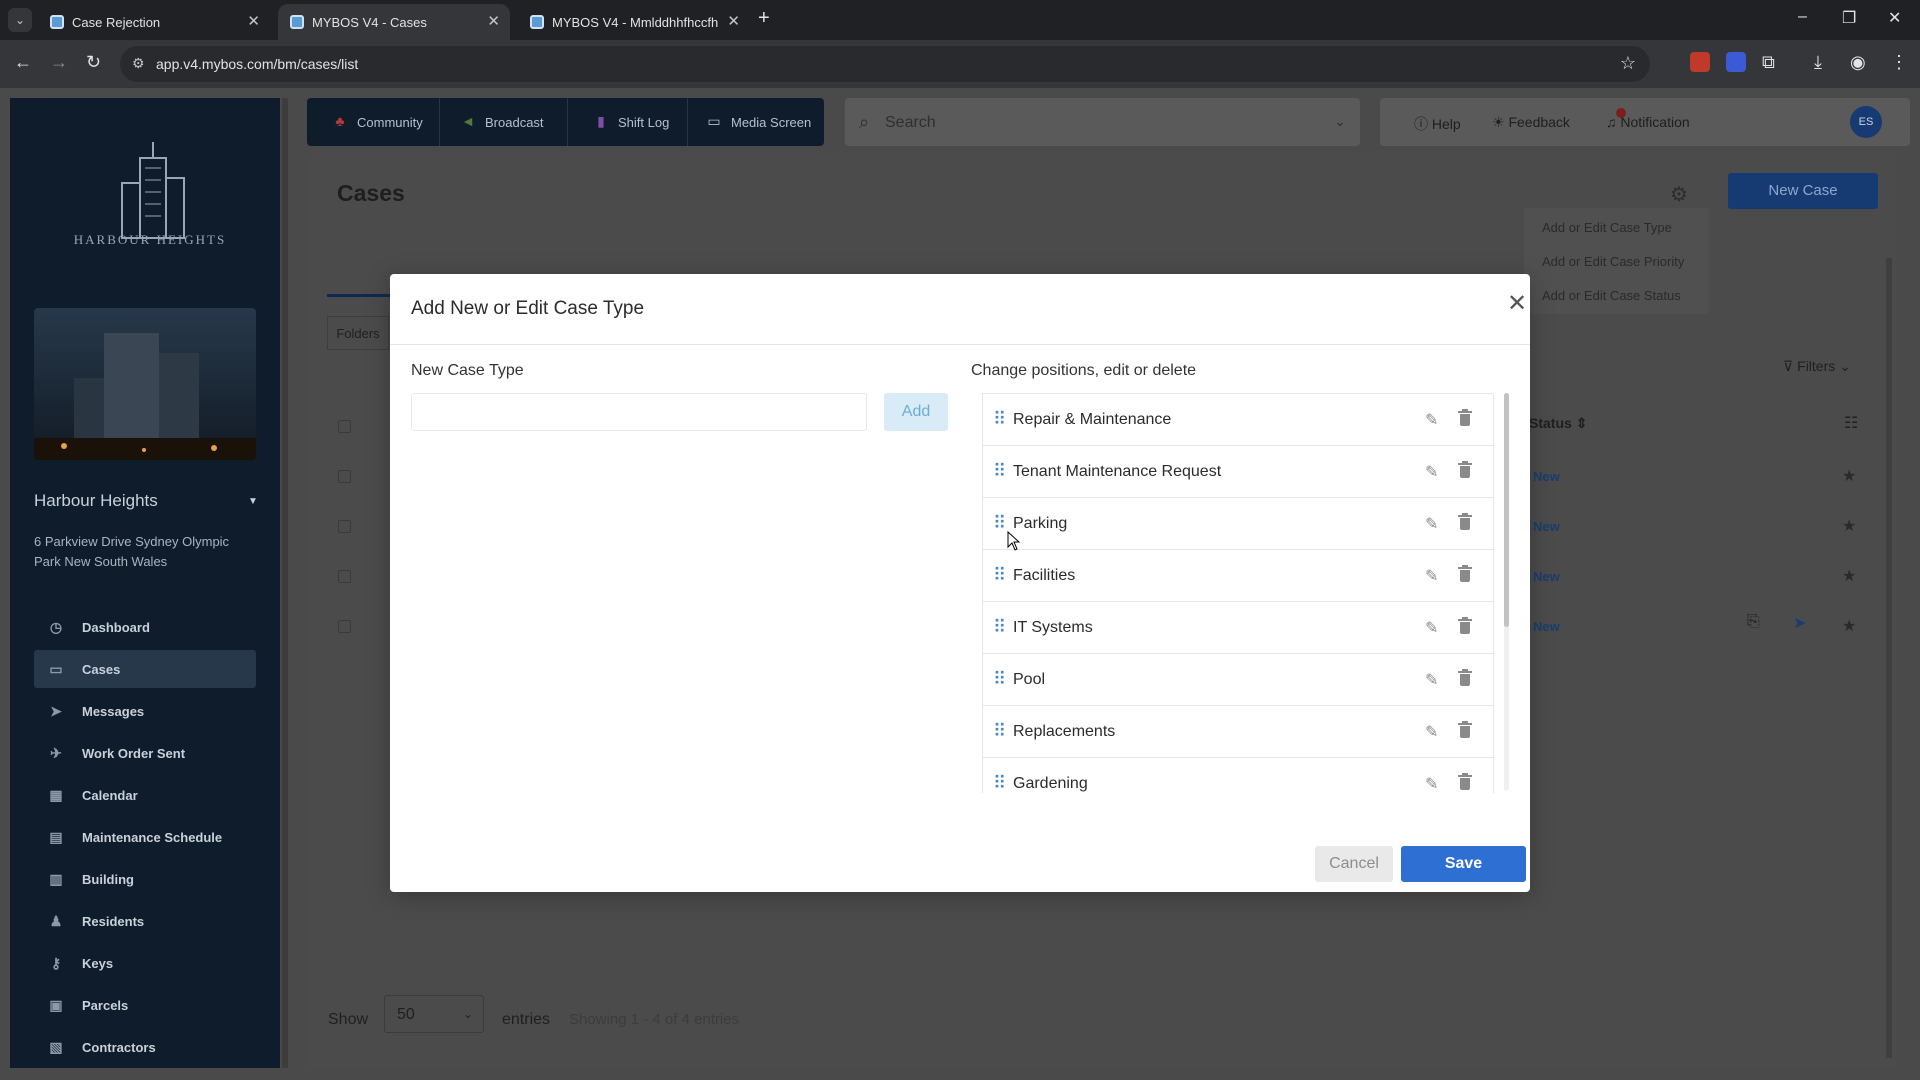  I want to click on forward-icon: →, so click(59, 62).